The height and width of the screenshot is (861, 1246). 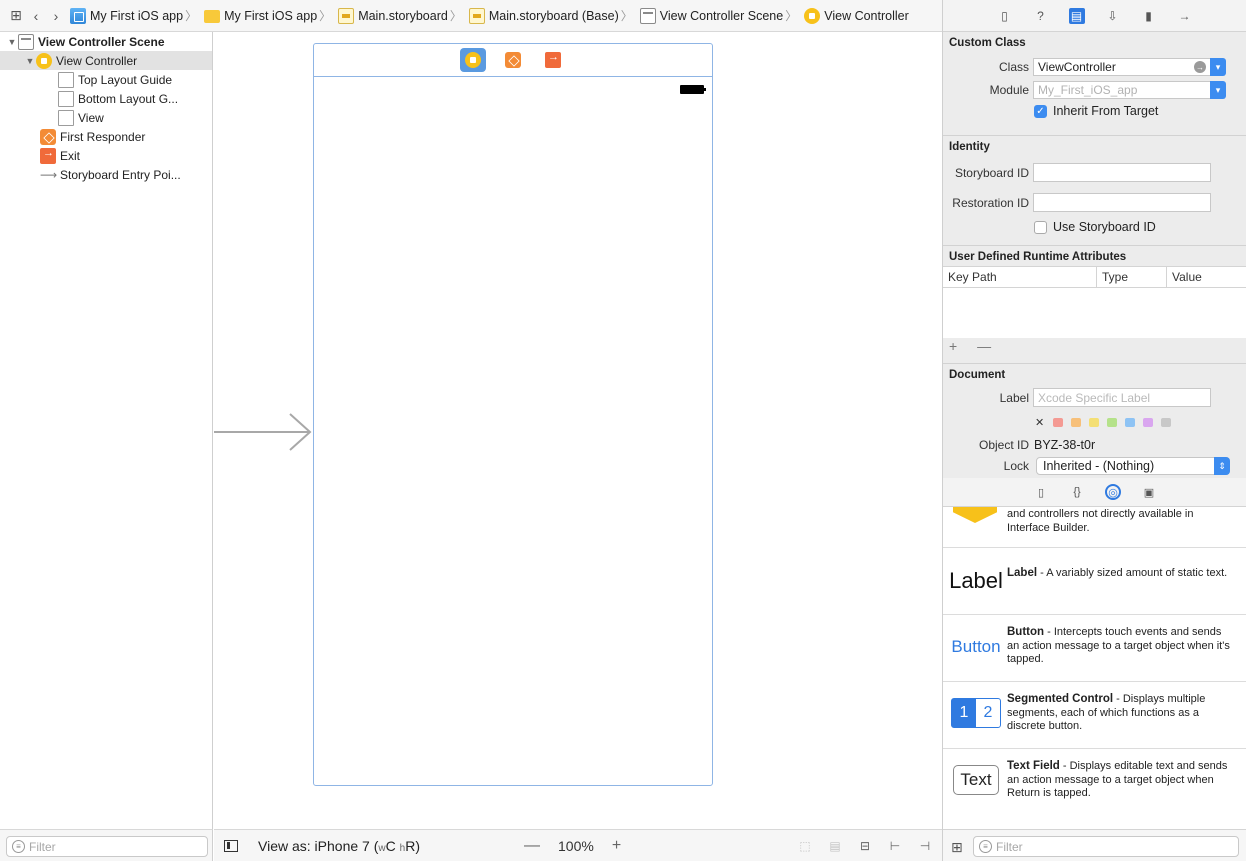 I want to click on file-template-library-icon: ▯, so click(x=1041, y=492).